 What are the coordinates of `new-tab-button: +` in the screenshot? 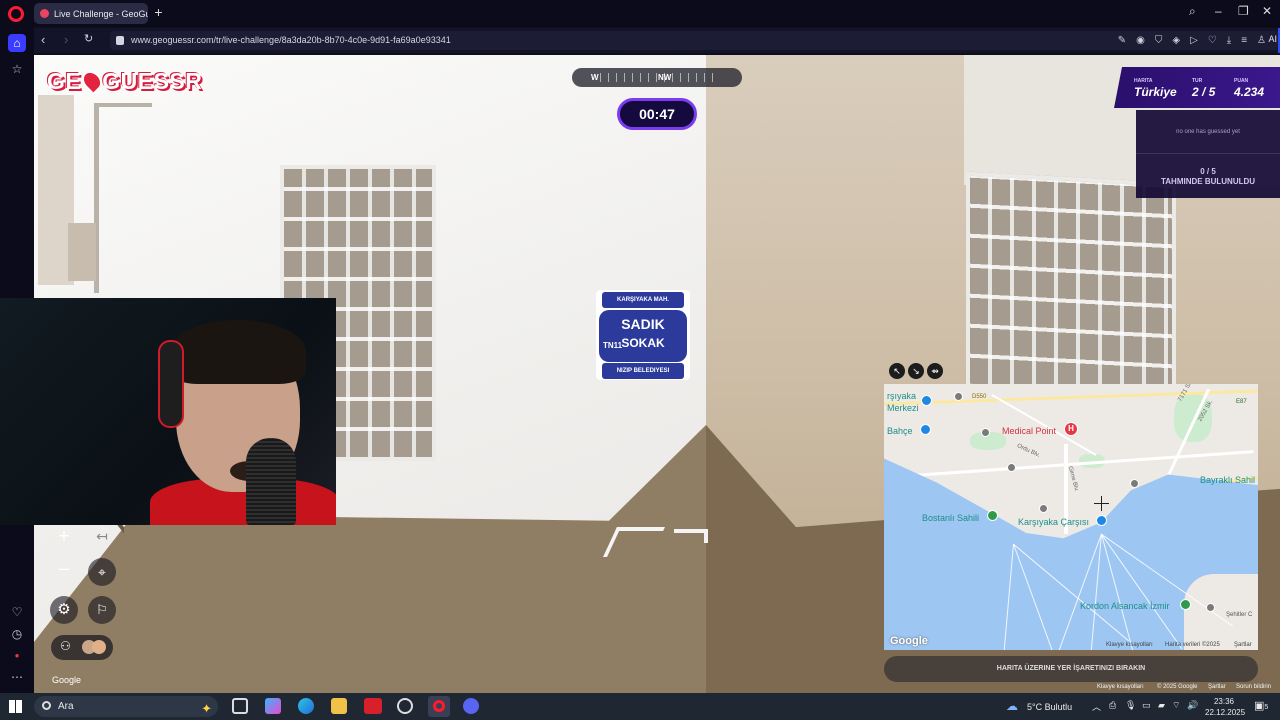 It's located at (158, 12).